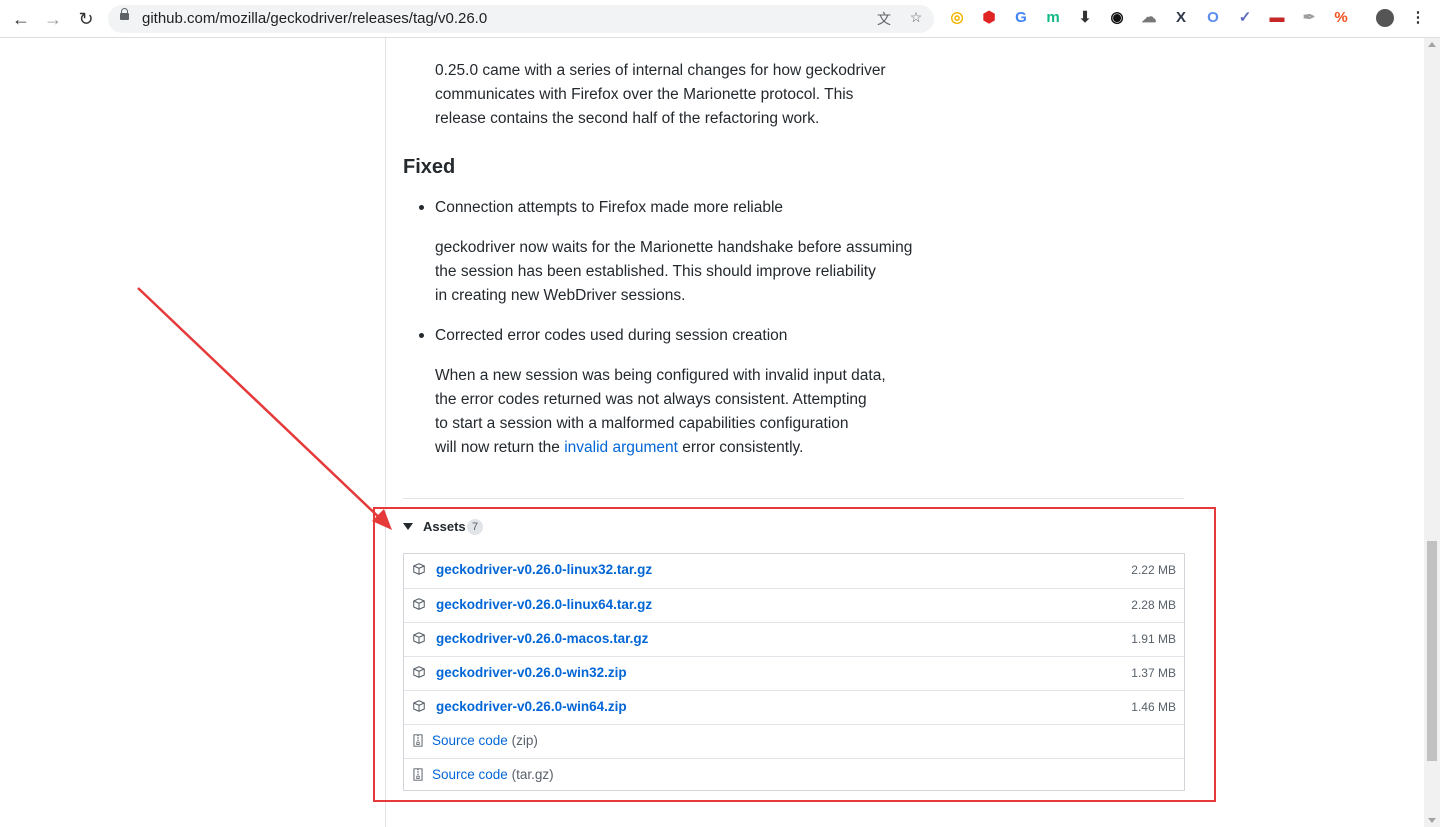 The height and width of the screenshot is (827, 1440). I want to click on source-code-targz-link: Source code (tar.gz), so click(493, 774).